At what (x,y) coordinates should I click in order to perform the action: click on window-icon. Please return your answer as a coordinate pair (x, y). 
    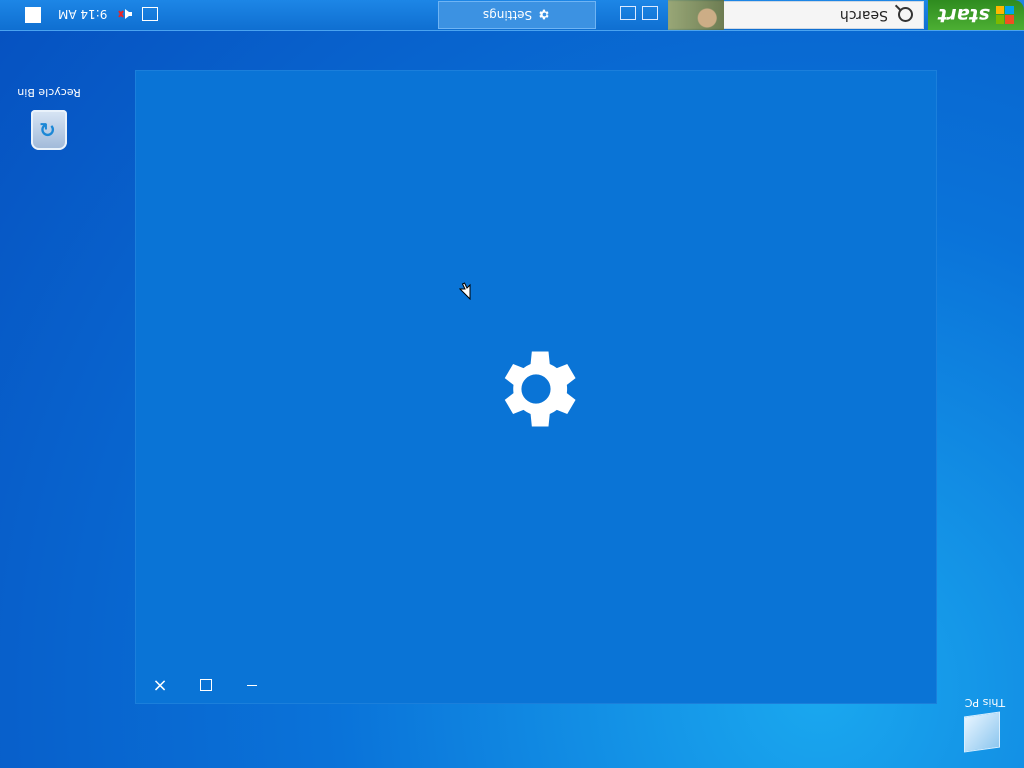
    Looking at the image, I should click on (628, 13).